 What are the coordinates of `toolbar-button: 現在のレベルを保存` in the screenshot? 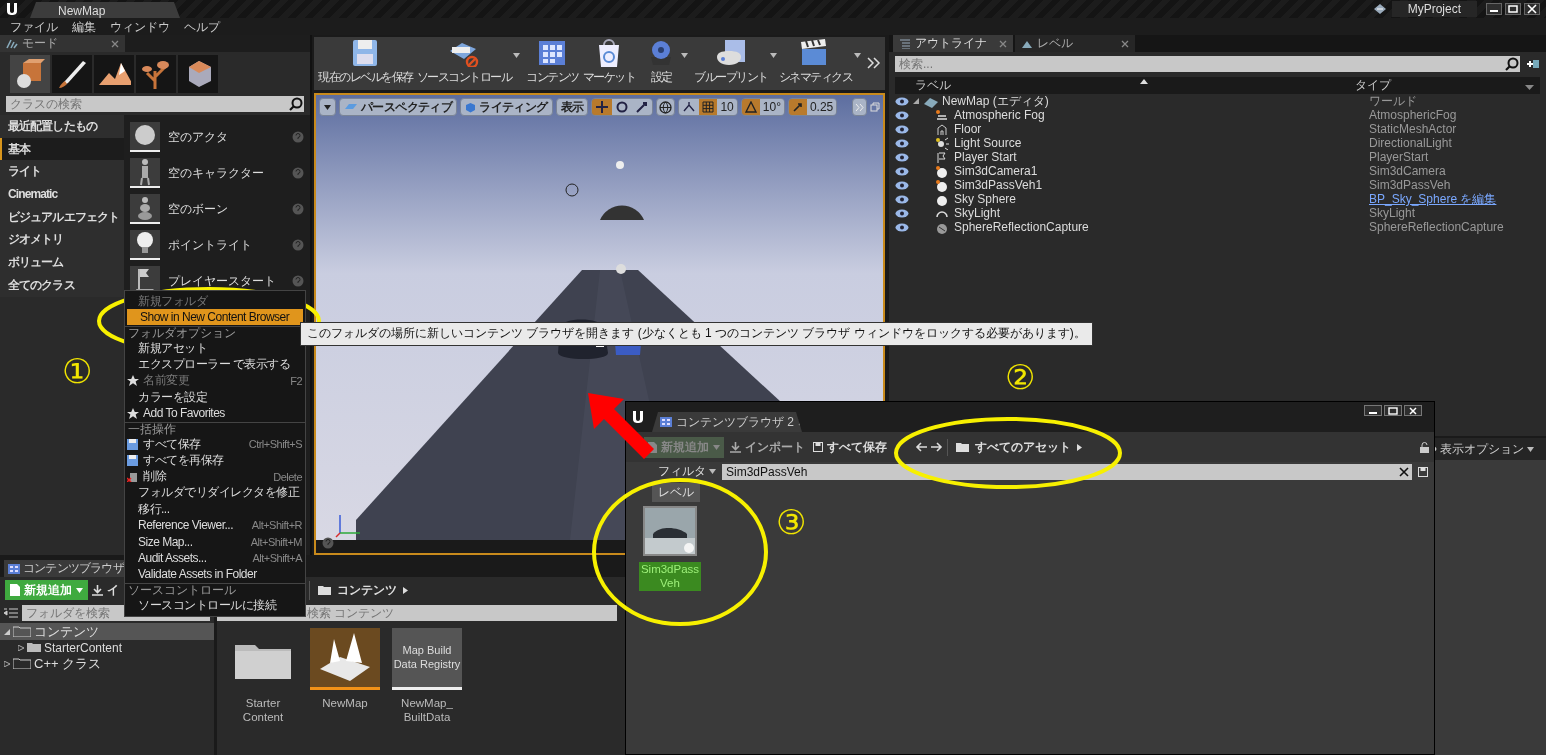 It's located at (365, 63).